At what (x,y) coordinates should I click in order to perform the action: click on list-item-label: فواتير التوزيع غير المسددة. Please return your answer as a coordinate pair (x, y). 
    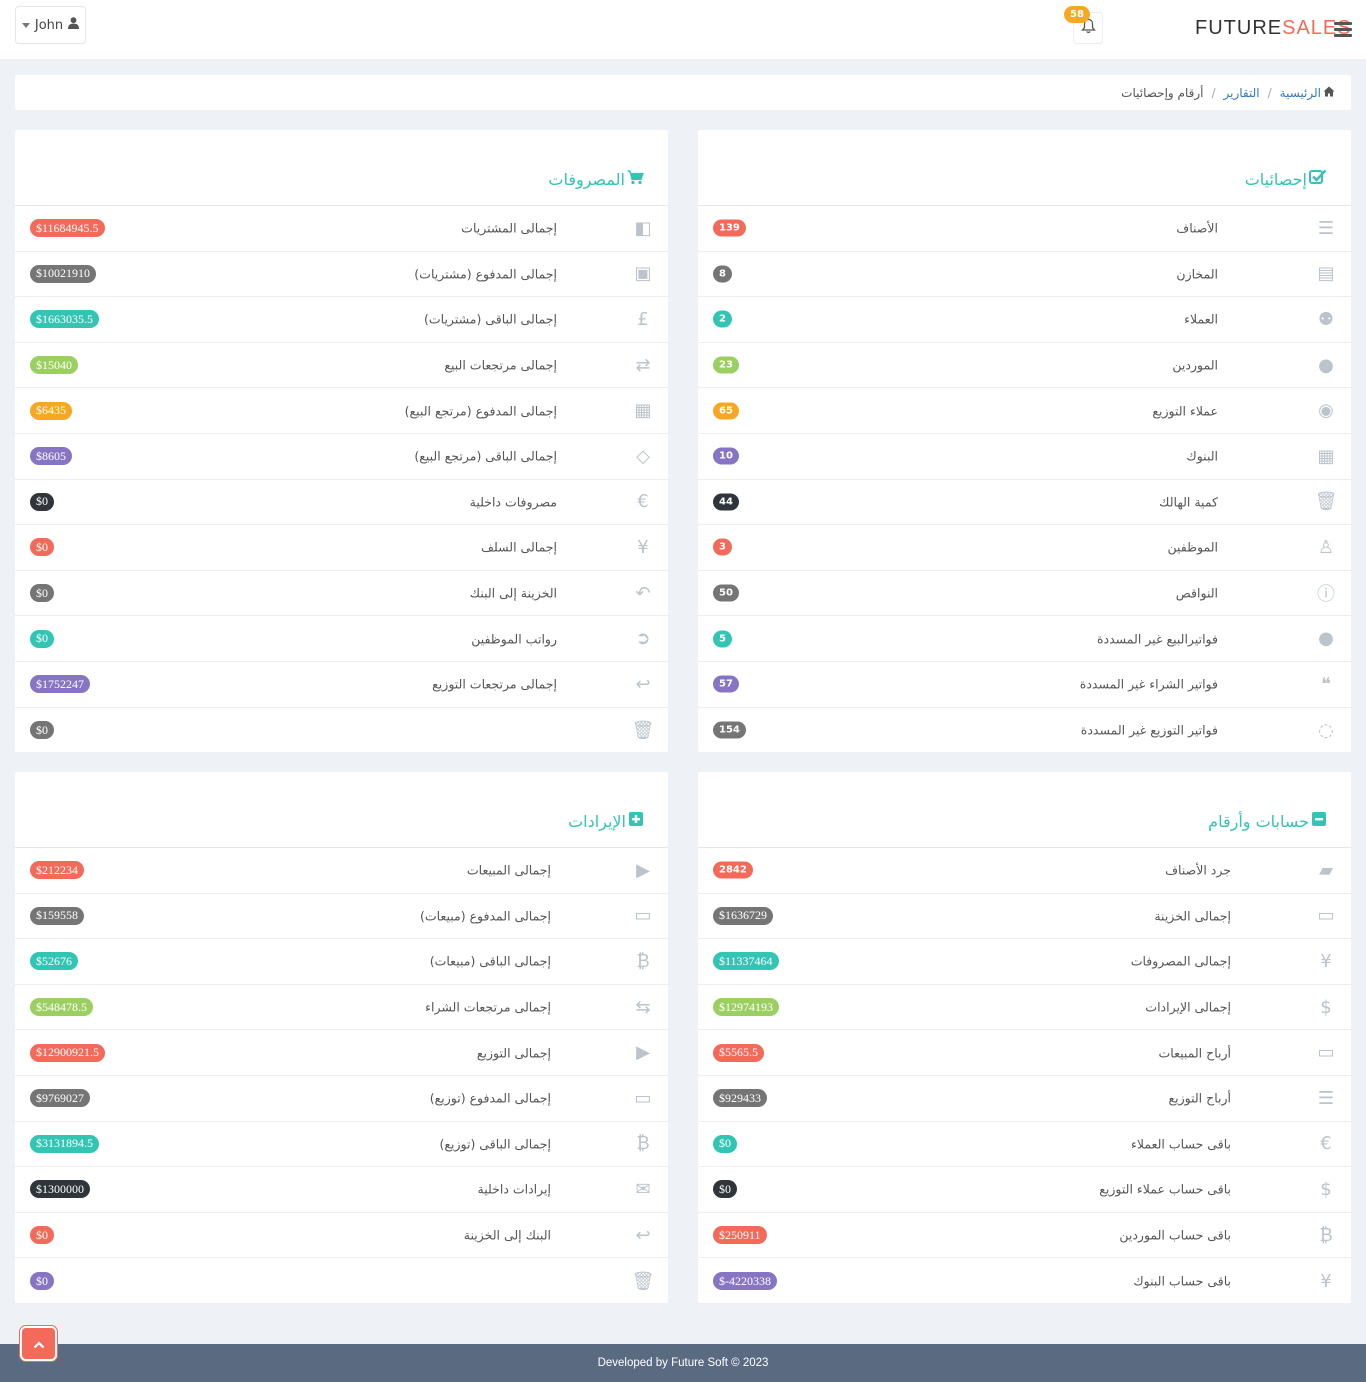
    Looking at the image, I should click on (1149, 730).